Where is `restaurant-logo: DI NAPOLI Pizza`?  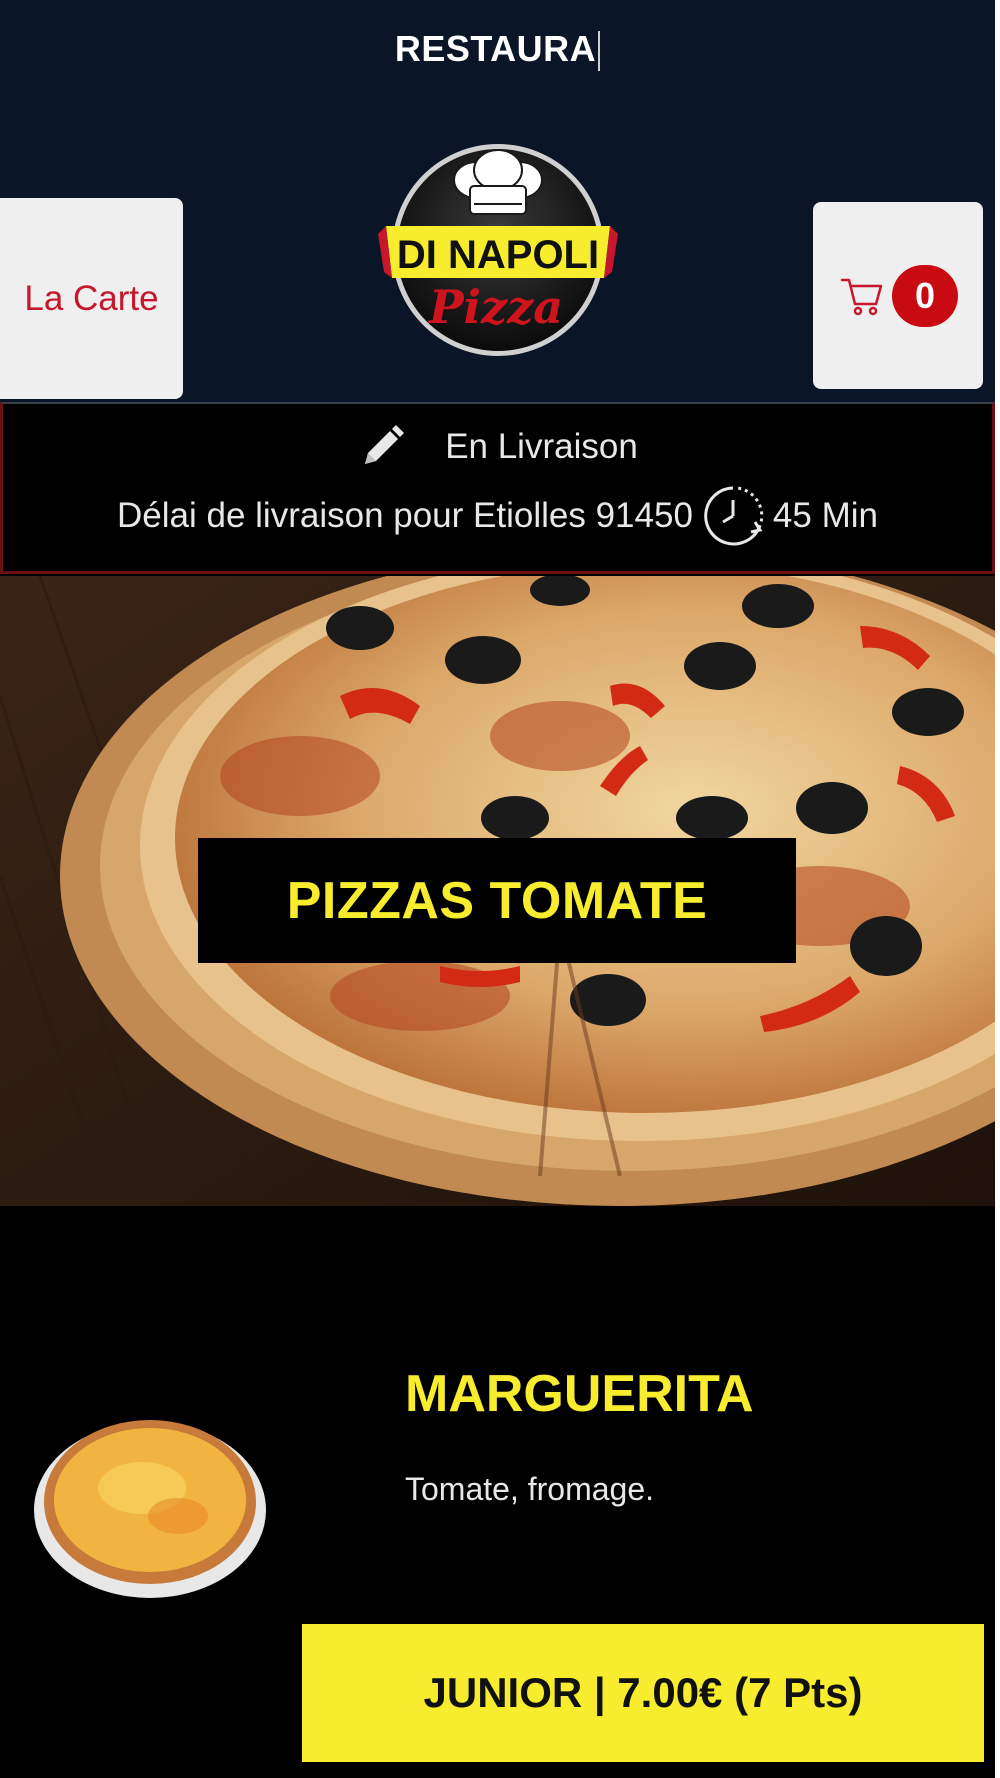
restaurant-logo: DI NAPOLI Pizza is located at coordinates (498, 253).